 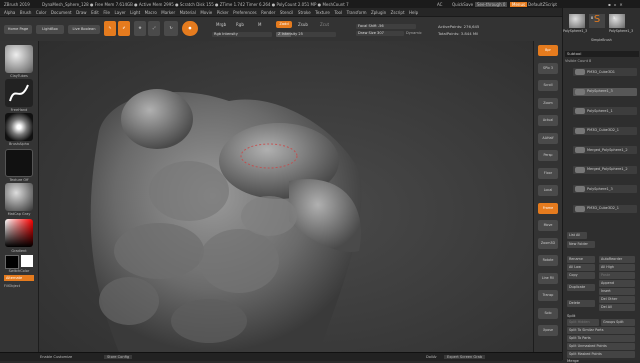 I want to click on ac-label: AC, so click(x=439, y=4).